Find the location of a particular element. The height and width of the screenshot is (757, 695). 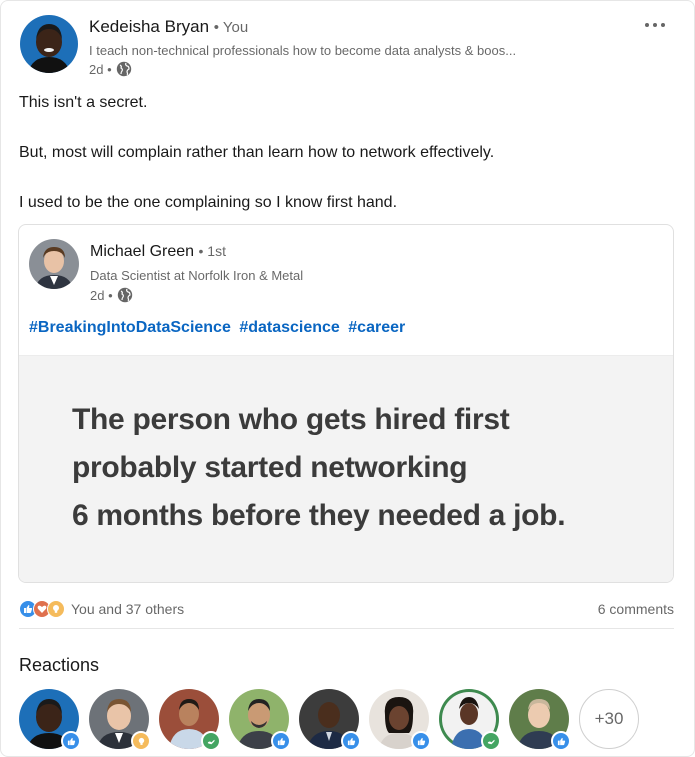

hashtag-link: #career is located at coordinates (376, 327).